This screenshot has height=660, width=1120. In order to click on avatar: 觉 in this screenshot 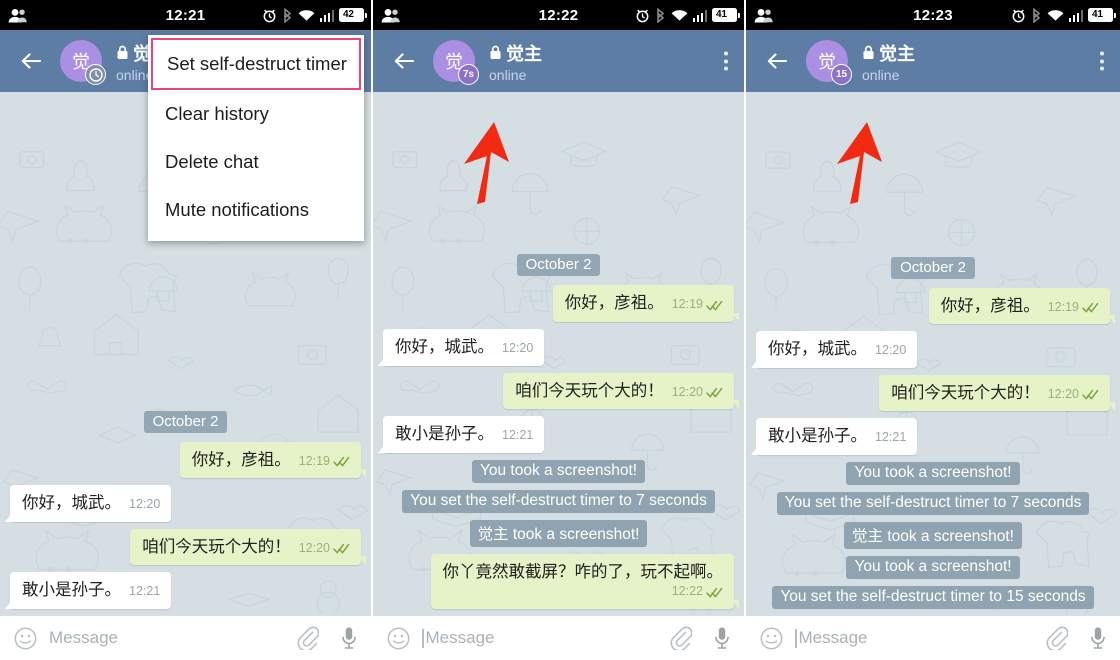, I will do `click(83, 62)`.